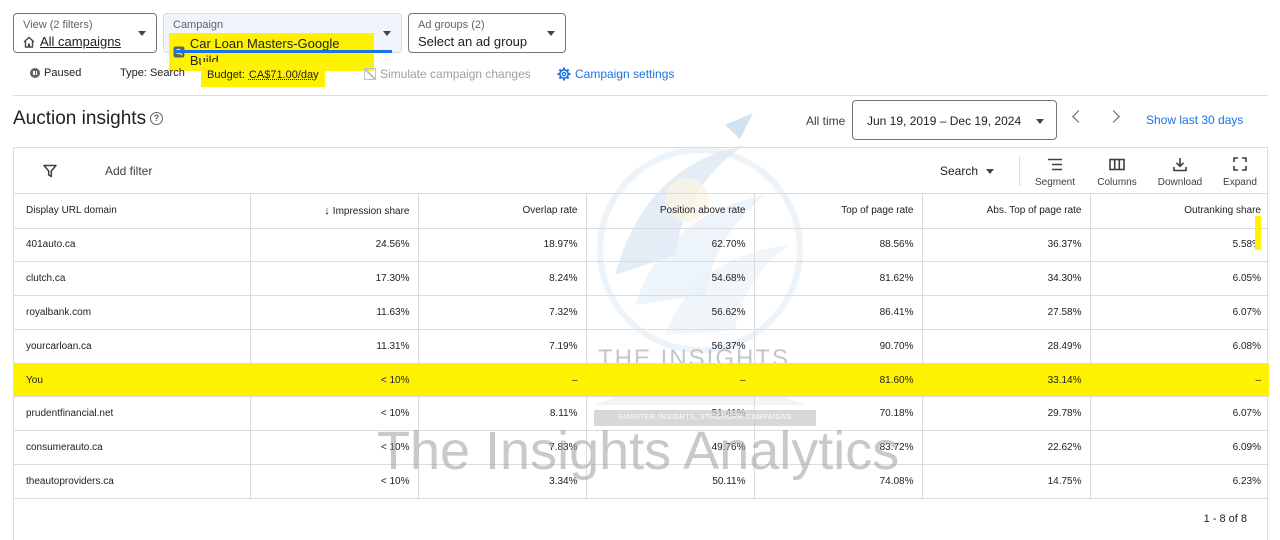  What do you see at coordinates (502, 346) in the screenshot?
I see `cell-overlap-rate: 7.19%` at bounding box center [502, 346].